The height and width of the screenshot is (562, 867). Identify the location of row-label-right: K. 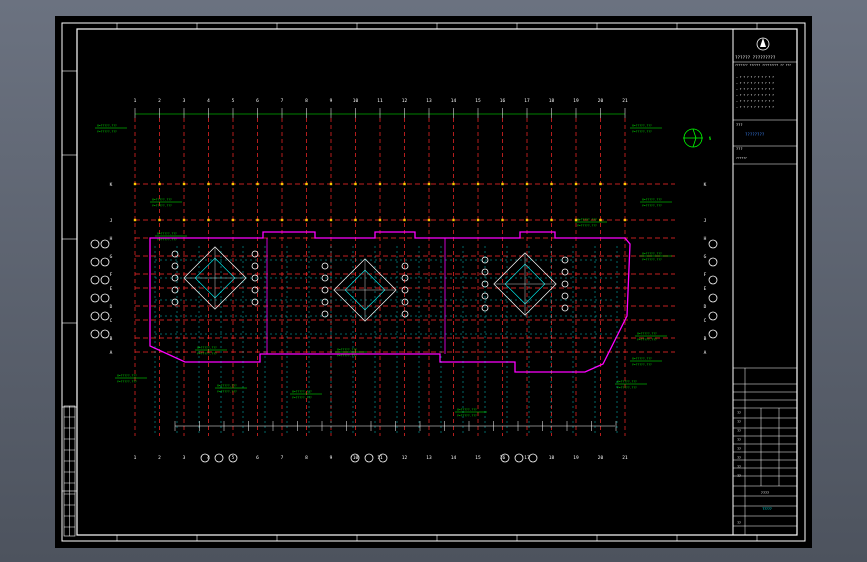
(705, 185).